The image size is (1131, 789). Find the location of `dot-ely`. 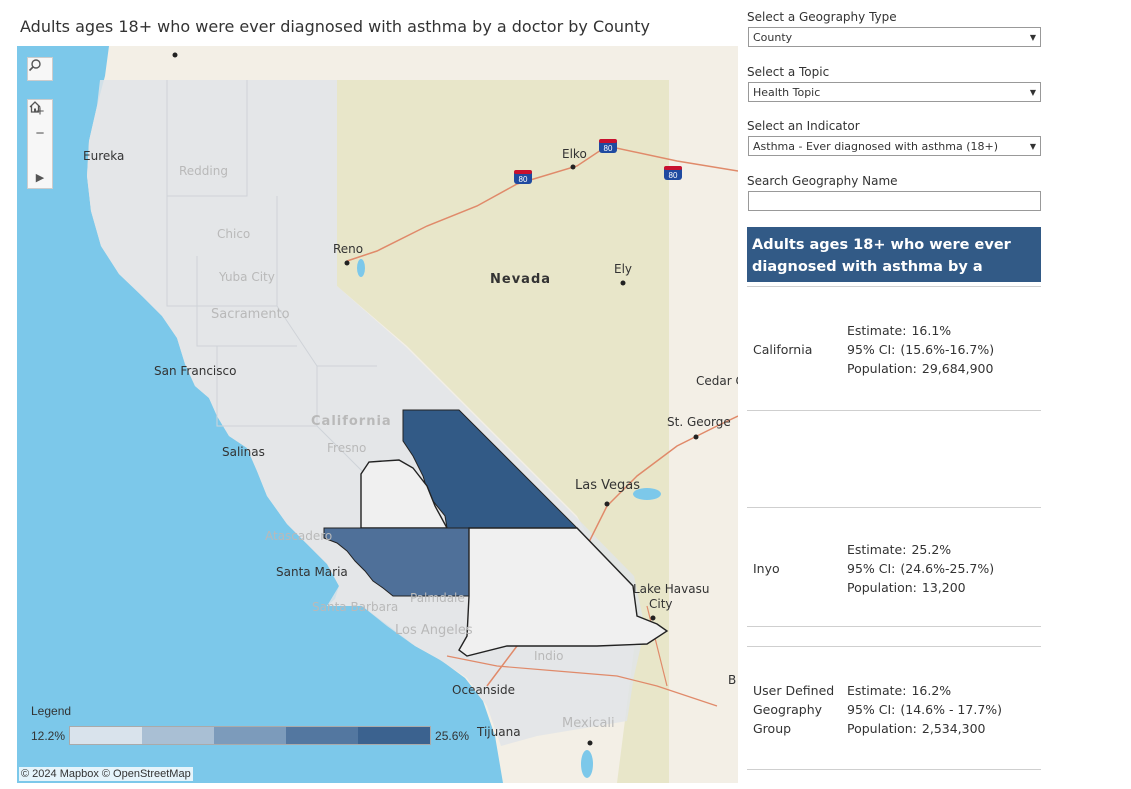

dot-ely is located at coordinates (623, 283).